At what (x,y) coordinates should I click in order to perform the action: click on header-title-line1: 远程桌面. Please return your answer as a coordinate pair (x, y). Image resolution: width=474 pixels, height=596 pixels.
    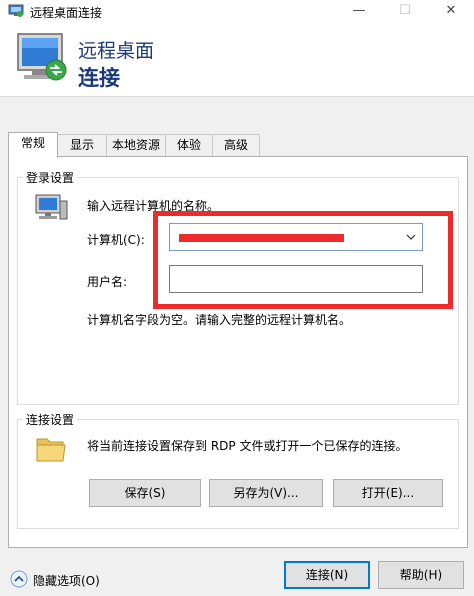
    Looking at the image, I should click on (116, 51).